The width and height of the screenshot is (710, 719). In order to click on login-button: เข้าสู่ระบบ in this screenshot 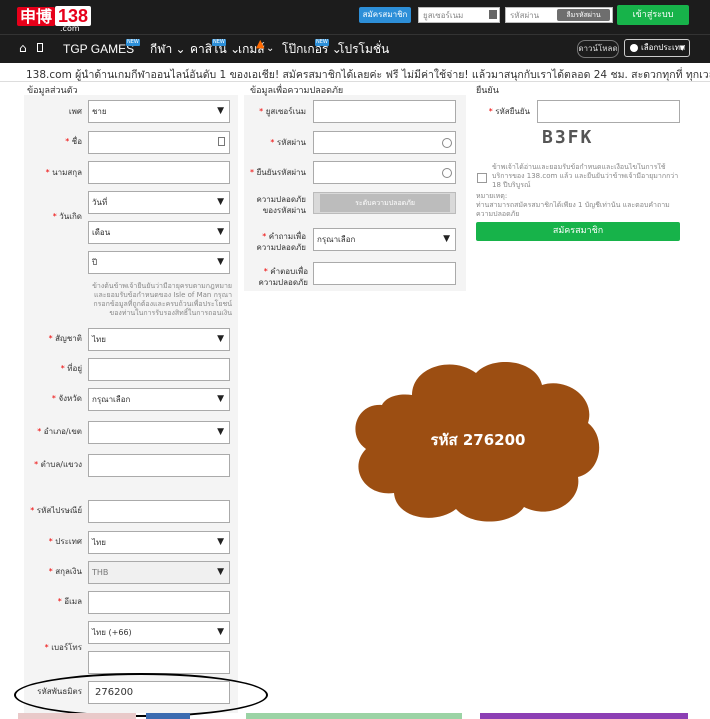, I will do `click(653, 15)`.